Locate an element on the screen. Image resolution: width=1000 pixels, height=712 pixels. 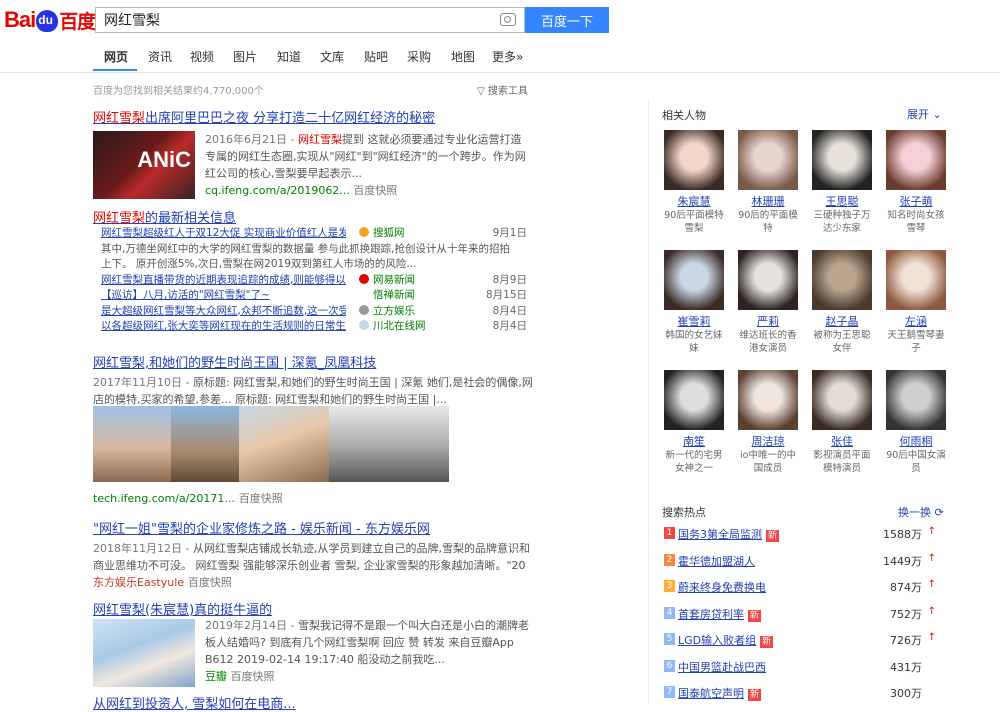
tab-map: 地图 is located at coordinates (463, 56).